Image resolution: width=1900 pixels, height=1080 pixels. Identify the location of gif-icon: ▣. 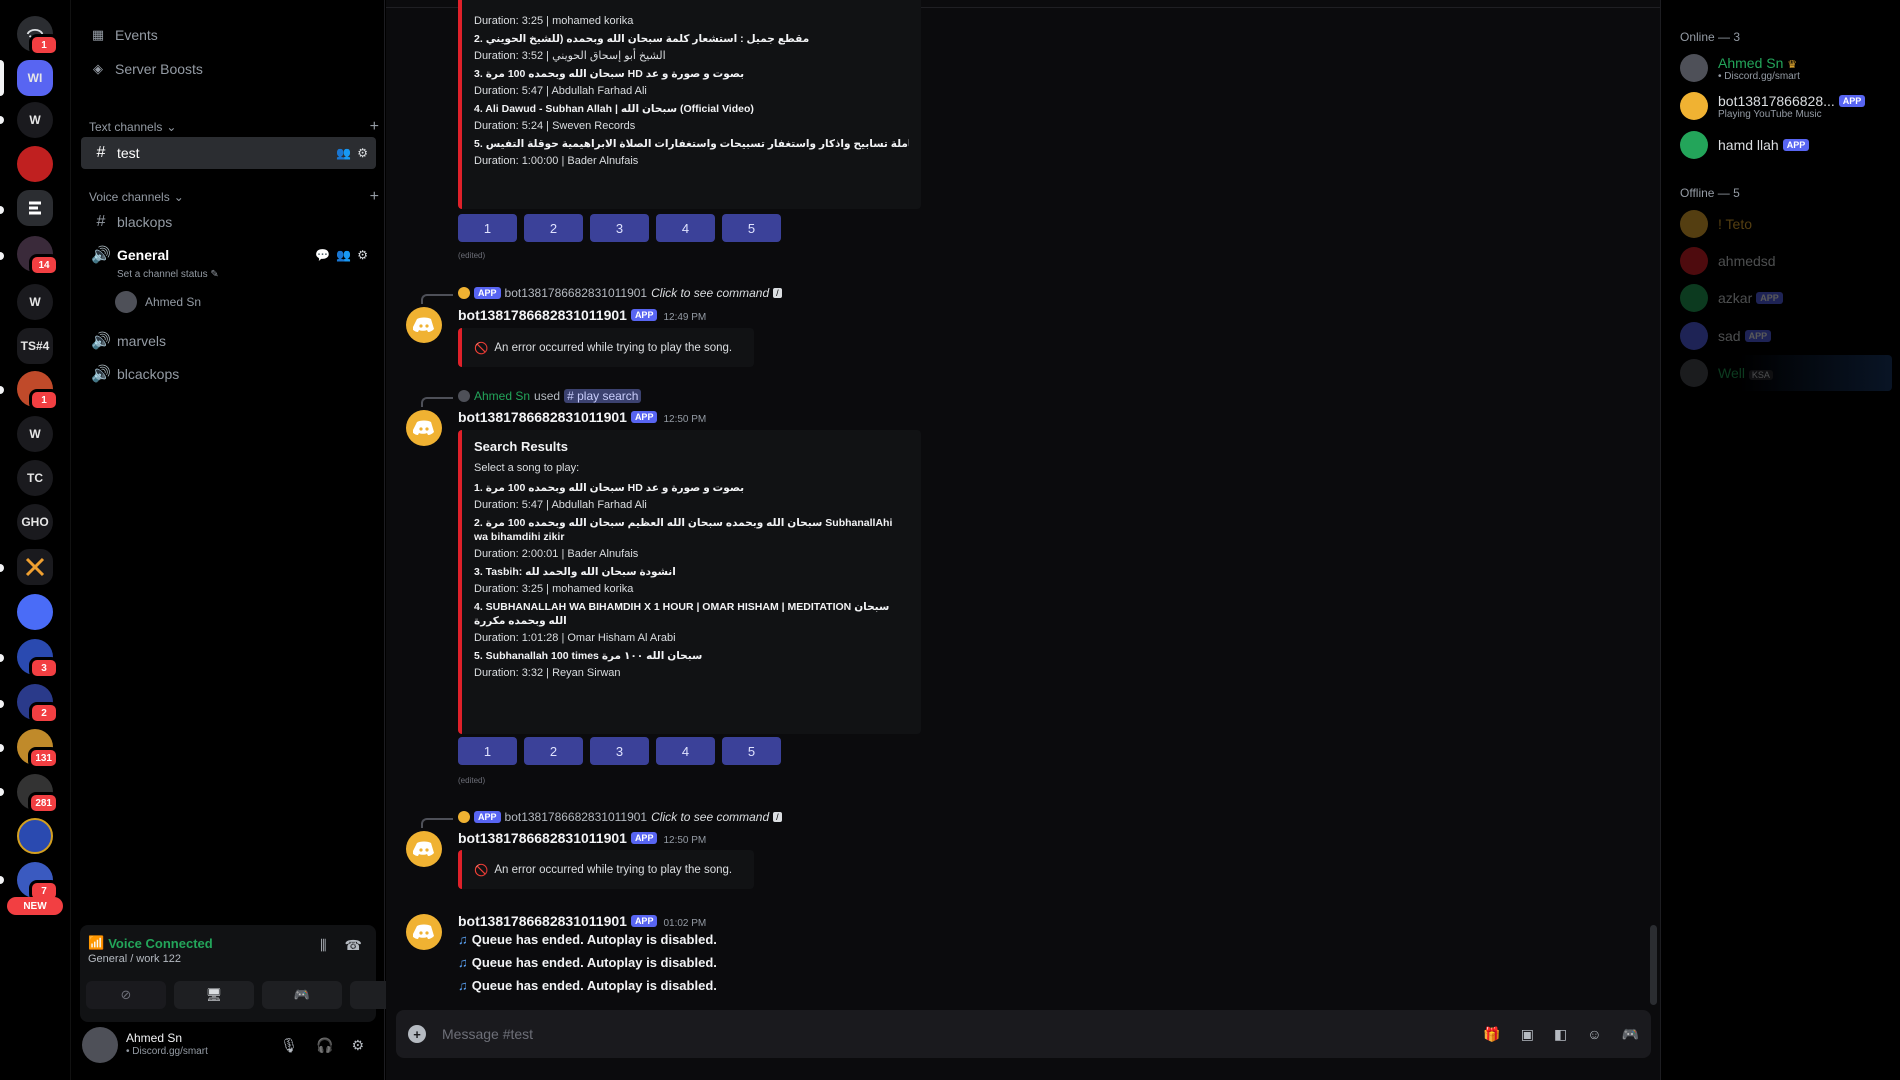
(1527, 1034).